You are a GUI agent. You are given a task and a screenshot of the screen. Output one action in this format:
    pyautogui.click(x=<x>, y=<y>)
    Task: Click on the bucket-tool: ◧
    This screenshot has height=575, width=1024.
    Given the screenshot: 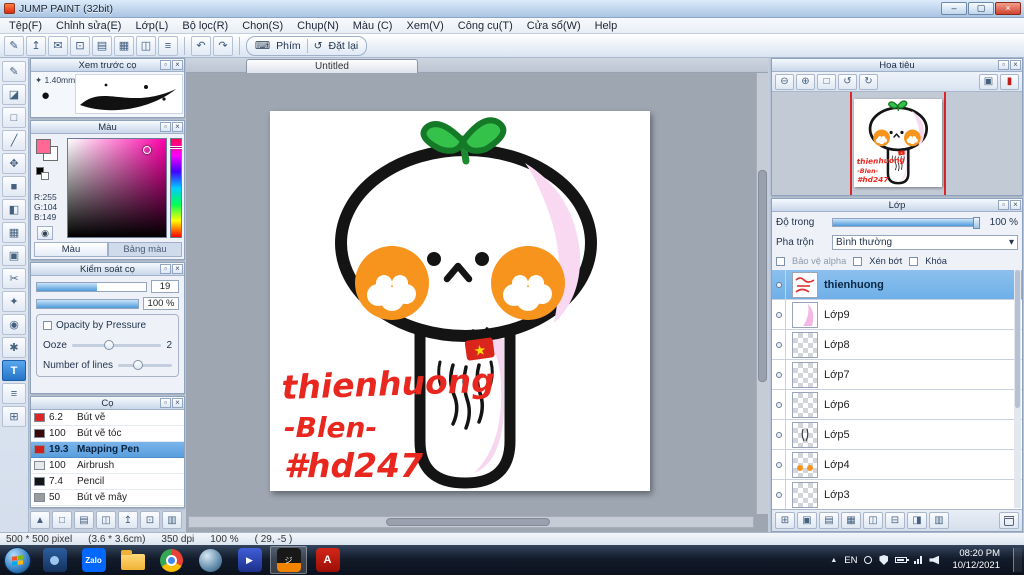 What is the action you would take?
    pyautogui.click(x=14, y=209)
    